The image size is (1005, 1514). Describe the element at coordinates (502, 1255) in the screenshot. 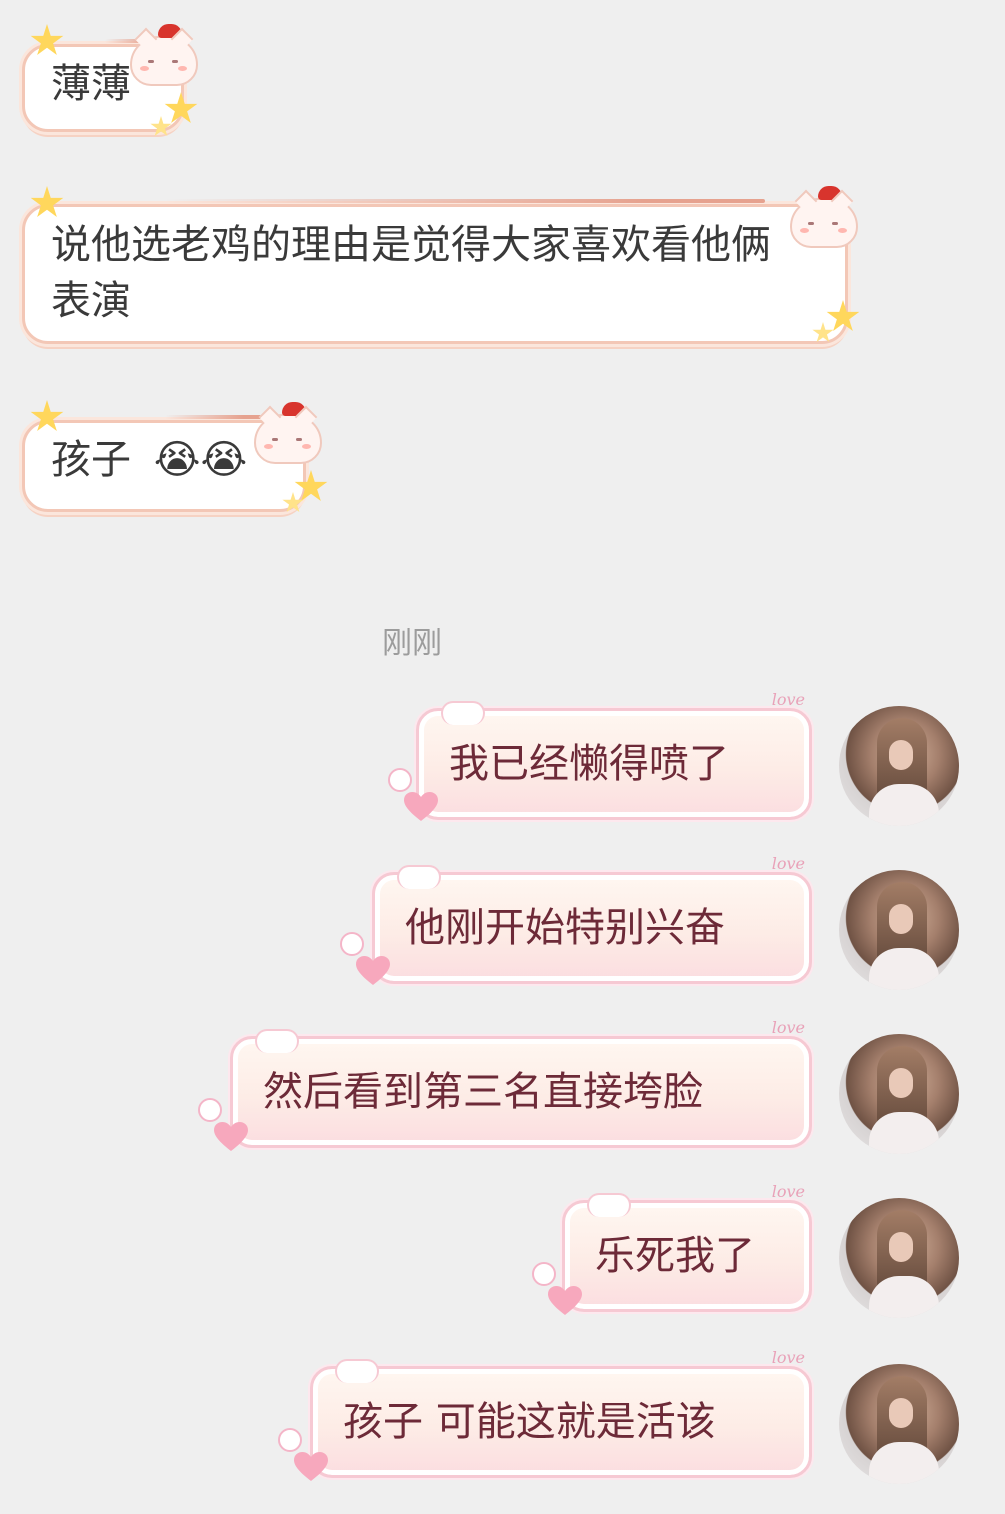

I see `outgoing-message-row: love 乐死我了` at that location.